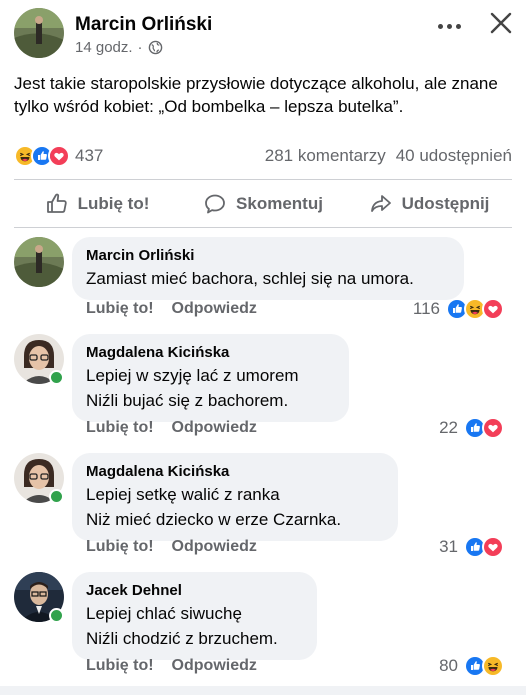 The image size is (526, 695). I want to click on post-stats: 437 281 komentarzy 40 udostępnień, so click(263, 156).